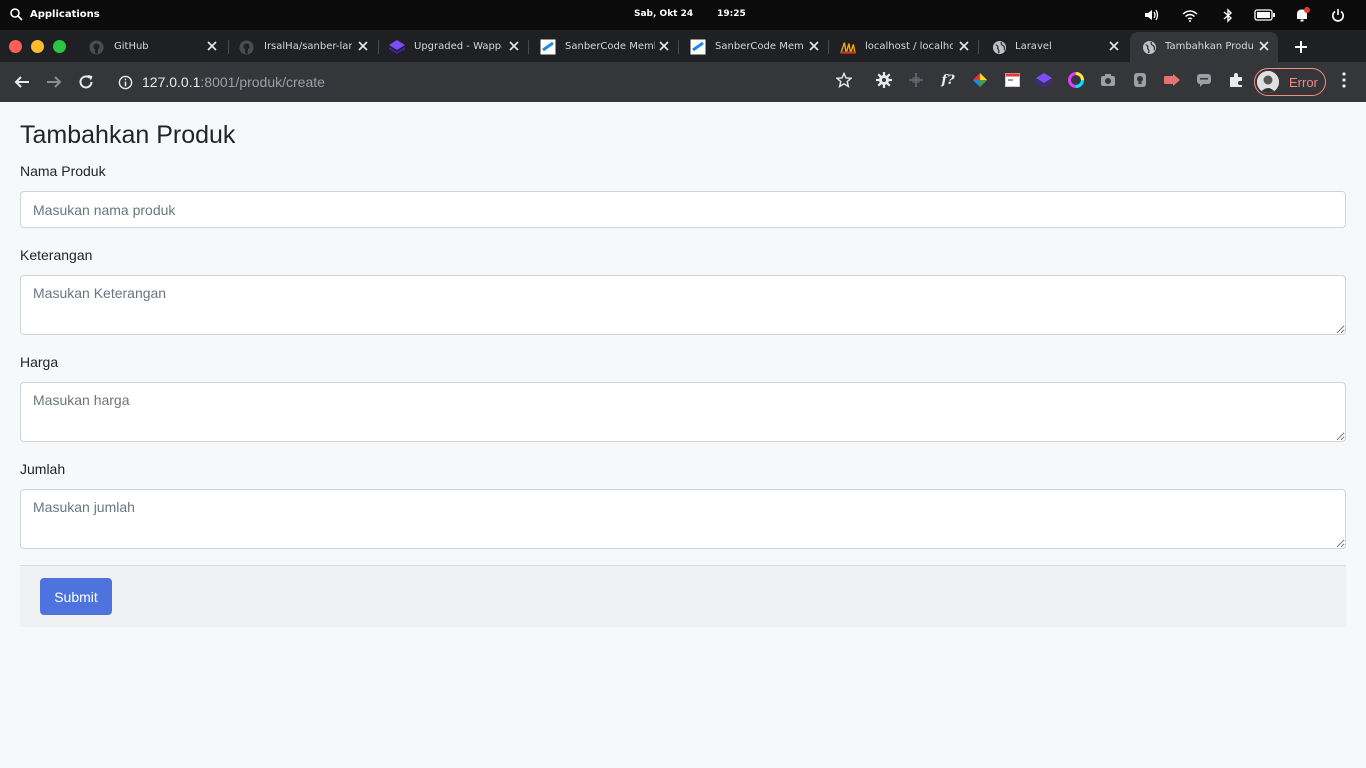 This screenshot has height=768, width=1366. I want to click on browser-tab: GitHub, so click(153, 47).